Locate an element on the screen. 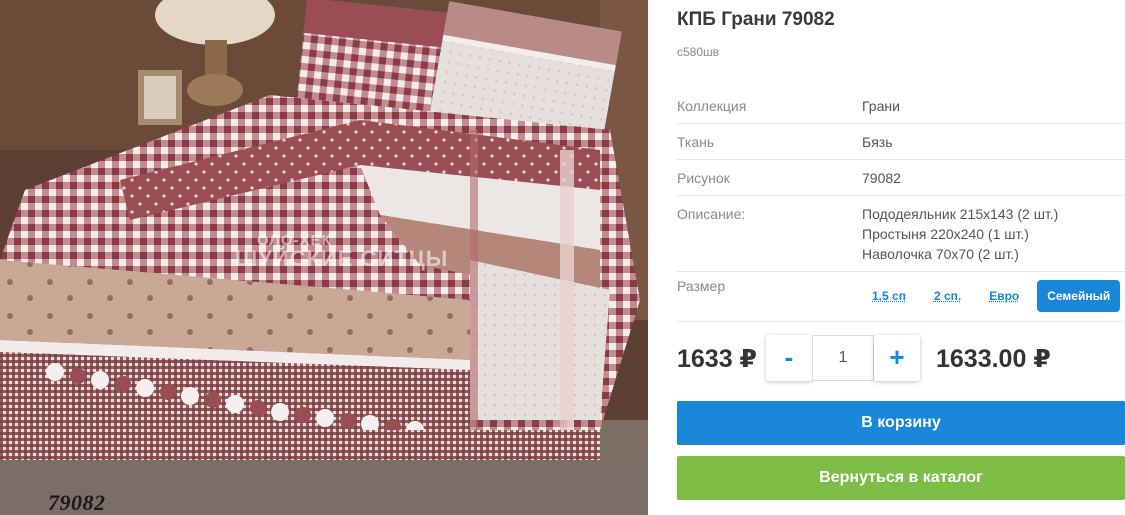  quantity-decrease-button: - is located at coordinates (789, 358).